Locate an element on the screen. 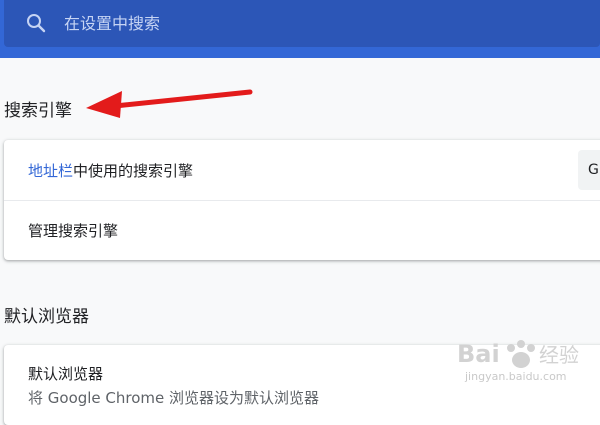 Image resolution: width=600 pixels, height=425 pixels. settings-header is located at coordinates (300, 29).